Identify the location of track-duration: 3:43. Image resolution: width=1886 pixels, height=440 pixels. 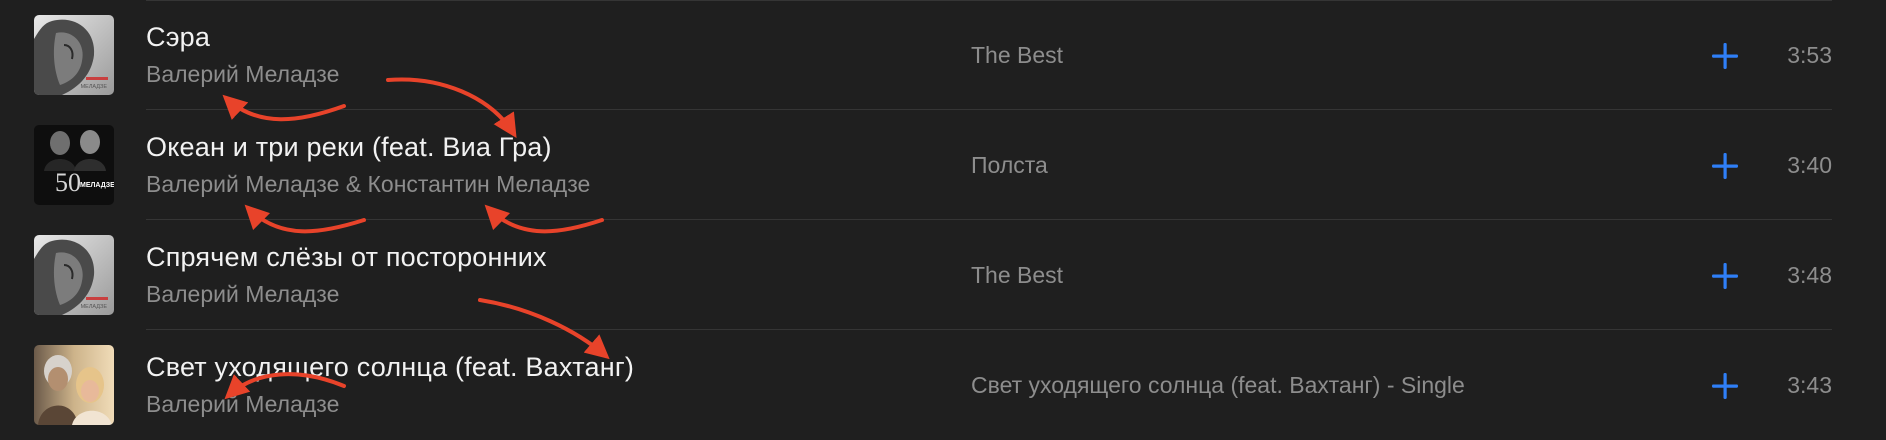
(1809, 385).